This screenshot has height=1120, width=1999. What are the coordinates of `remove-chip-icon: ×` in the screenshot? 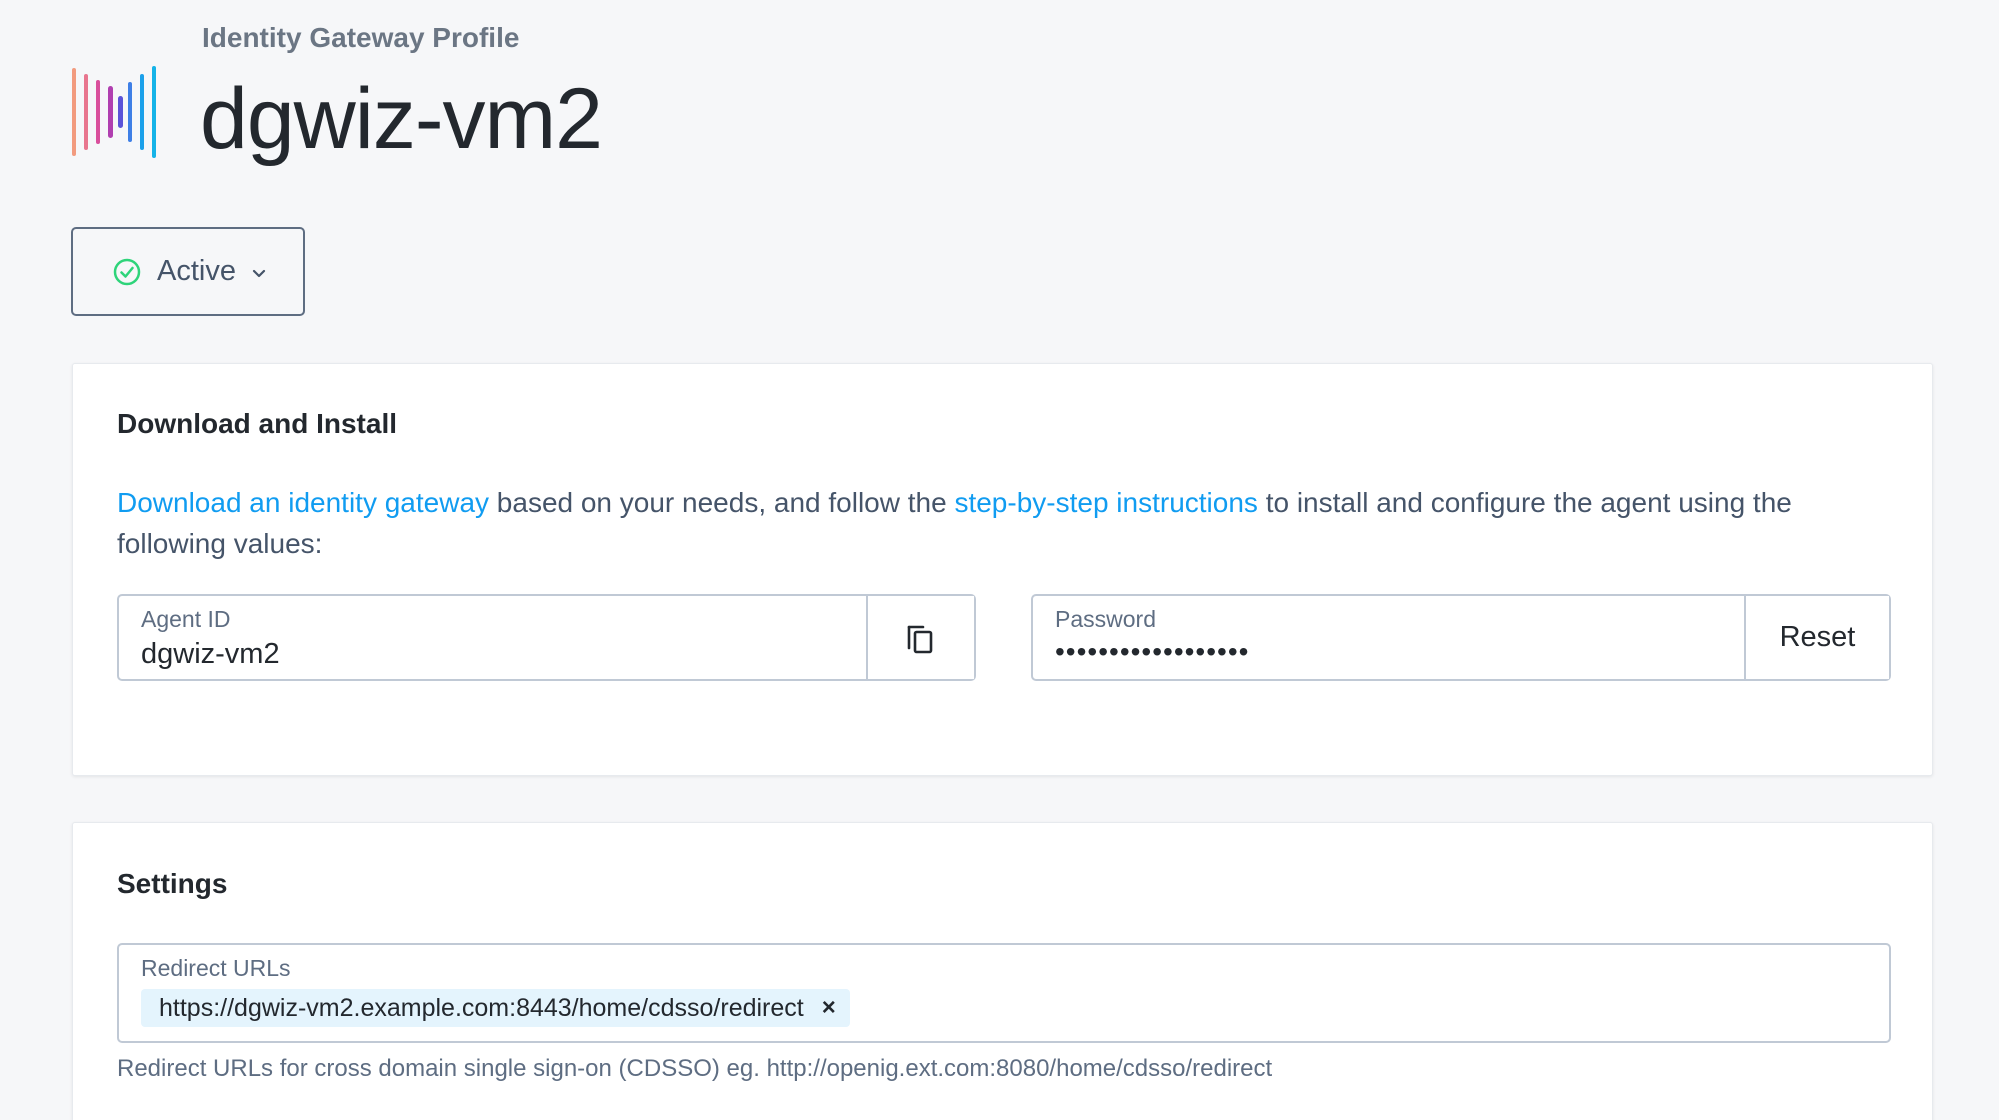 It's located at (829, 1008).